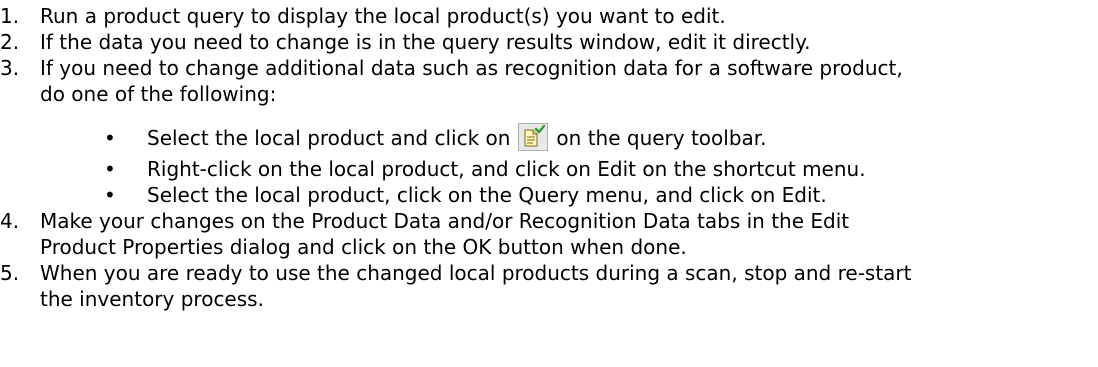 The width and height of the screenshot is (1098, 367). What do you see at coordinates (10, 221) in the screenshot?
I see `step-number: 4.` at bounding box center [10, 221].